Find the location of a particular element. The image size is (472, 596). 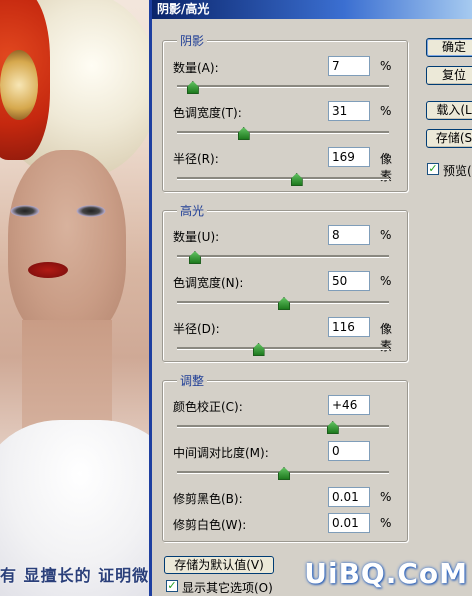

highlights-tonal-width-label: 色调宽度(N): is located at coordinates (208, 283).